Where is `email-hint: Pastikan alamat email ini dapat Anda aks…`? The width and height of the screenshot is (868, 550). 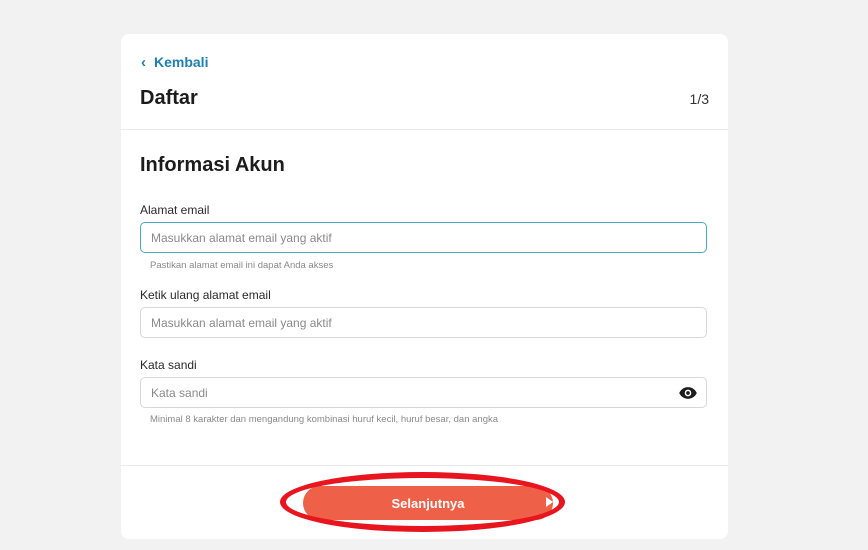 email-hint: Pastikan alamat email ini dapat Anda aks… is located at coordinates (242, 265).